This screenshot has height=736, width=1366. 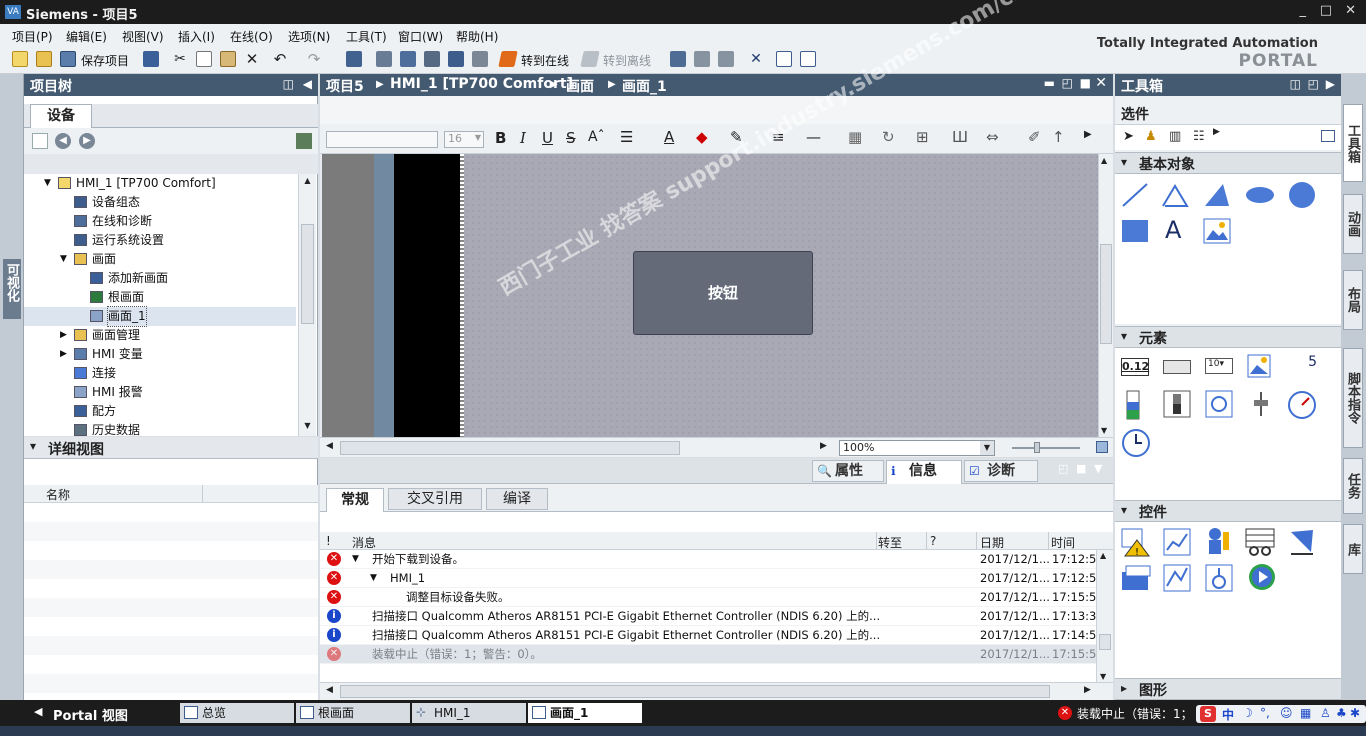 What do you see at coordinates (160, 392) in the screenshot?
I see `tree-item: HMI 报警` at bounding box center [160, 392].